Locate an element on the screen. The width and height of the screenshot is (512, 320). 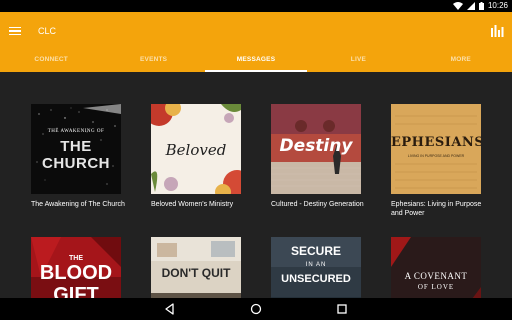
message-artwork: Destiny is located at coordinates (316, 149).